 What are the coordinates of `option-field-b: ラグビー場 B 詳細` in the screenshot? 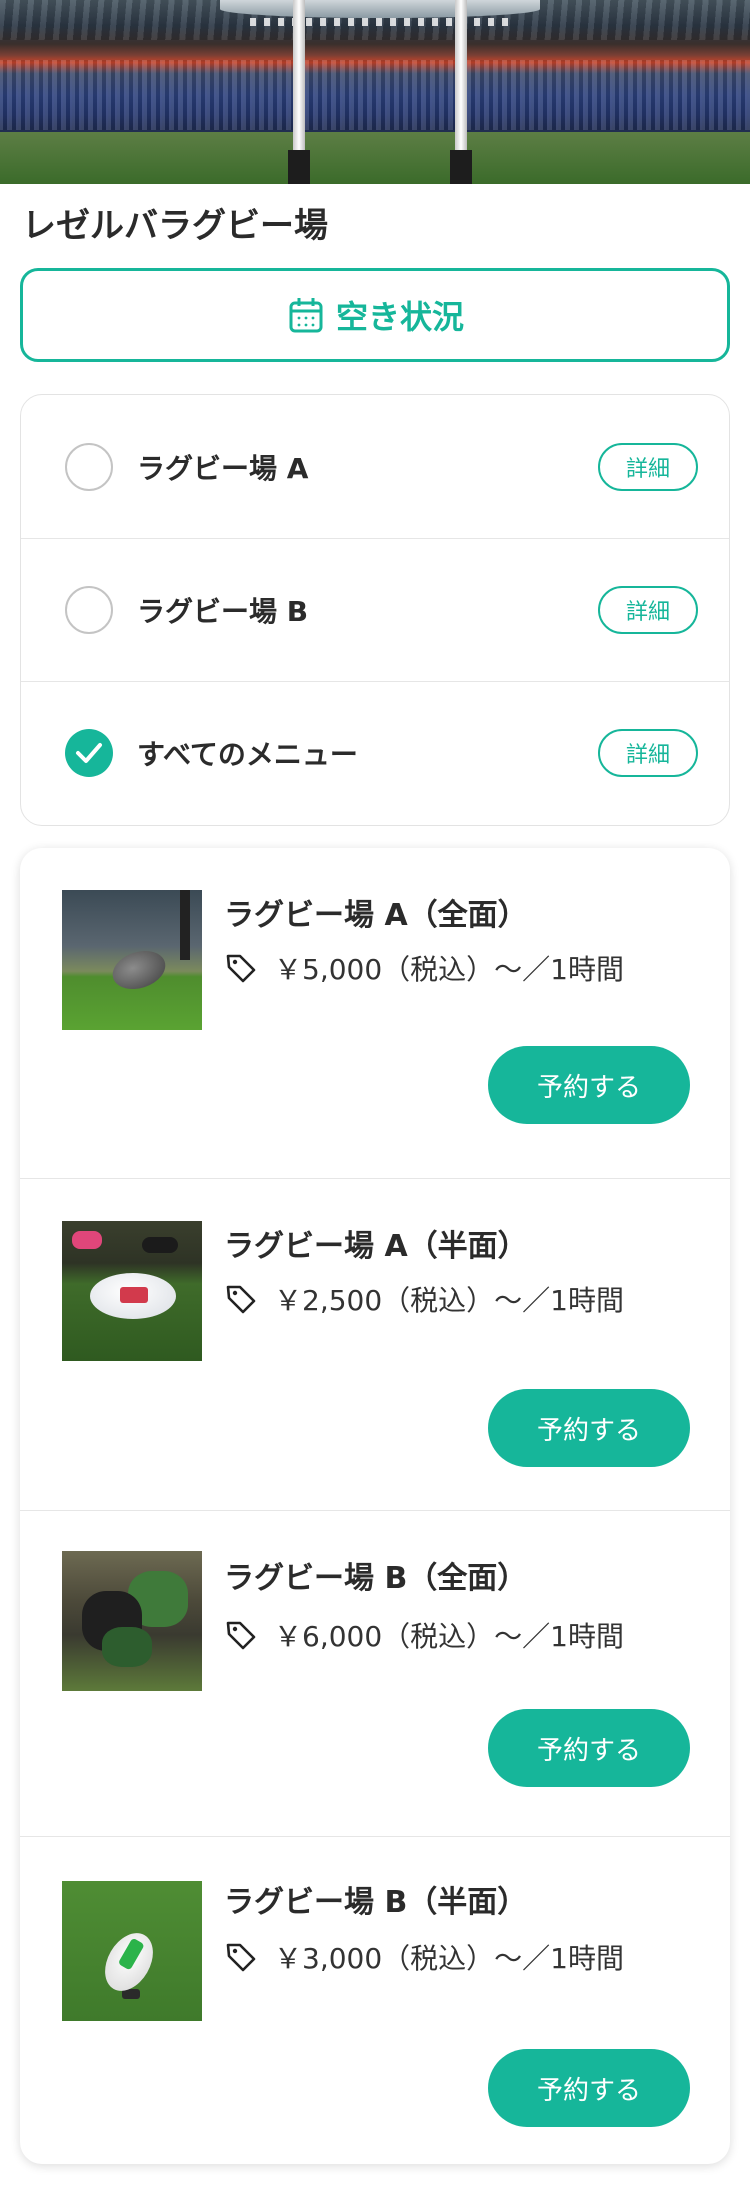 It's located at (375, 609).